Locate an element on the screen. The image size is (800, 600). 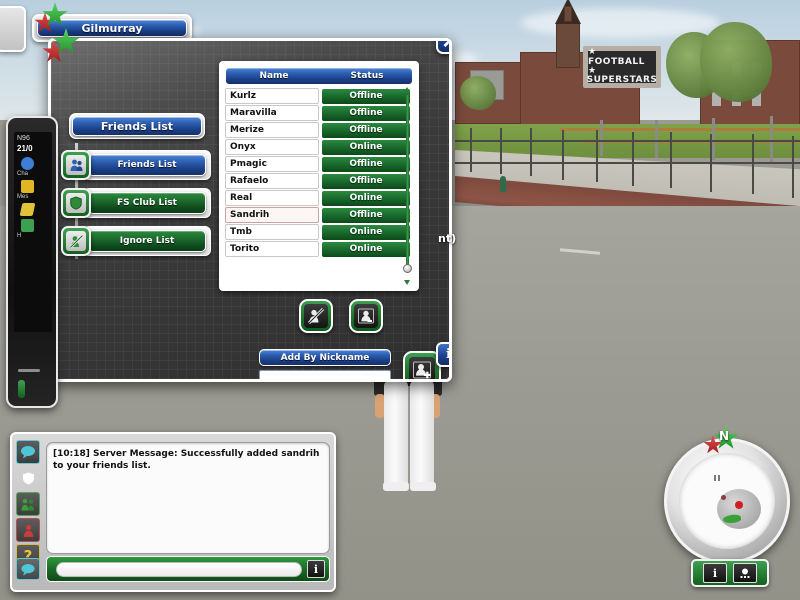
friend-name-cell: Real is located at coordinates (272, 198).